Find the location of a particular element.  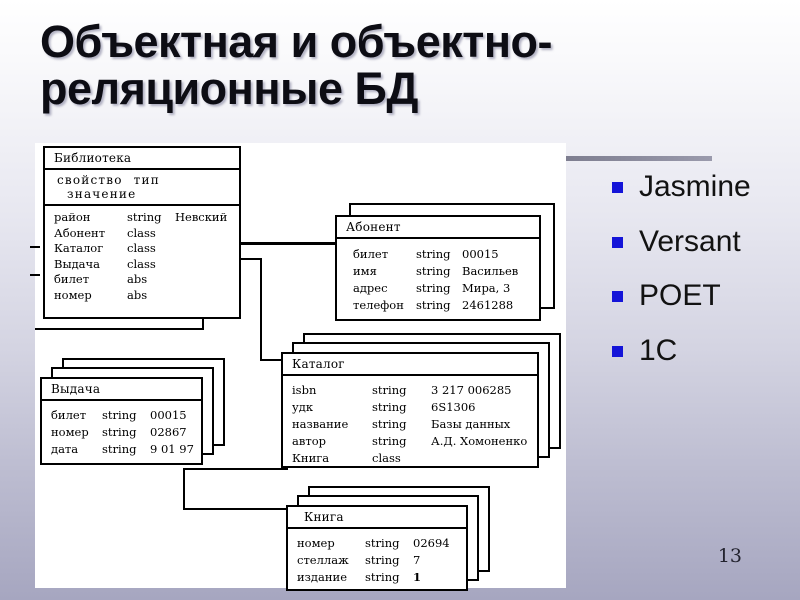

attribute-row: Каталог class is located at coordinates (142, 249).